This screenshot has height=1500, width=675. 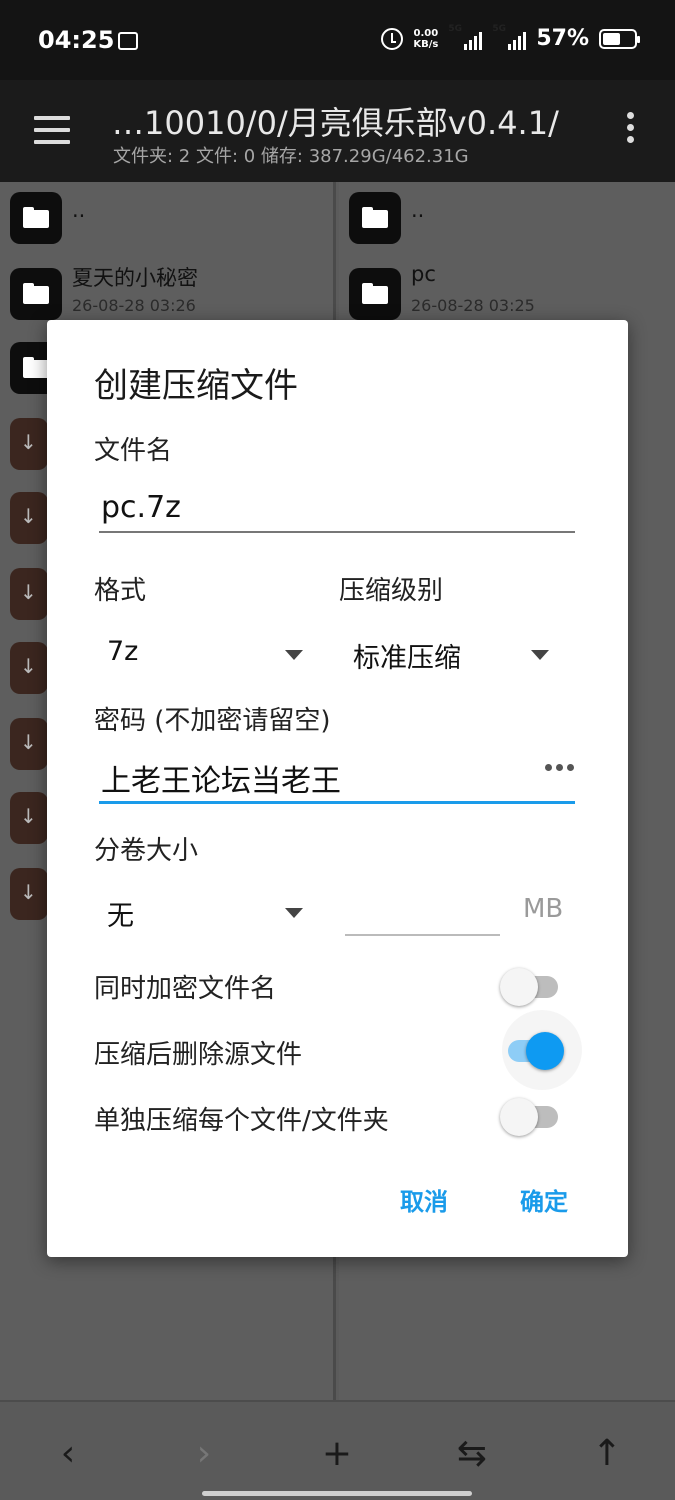 I want to click on clock: 04:25, so click(x=76, y=40).